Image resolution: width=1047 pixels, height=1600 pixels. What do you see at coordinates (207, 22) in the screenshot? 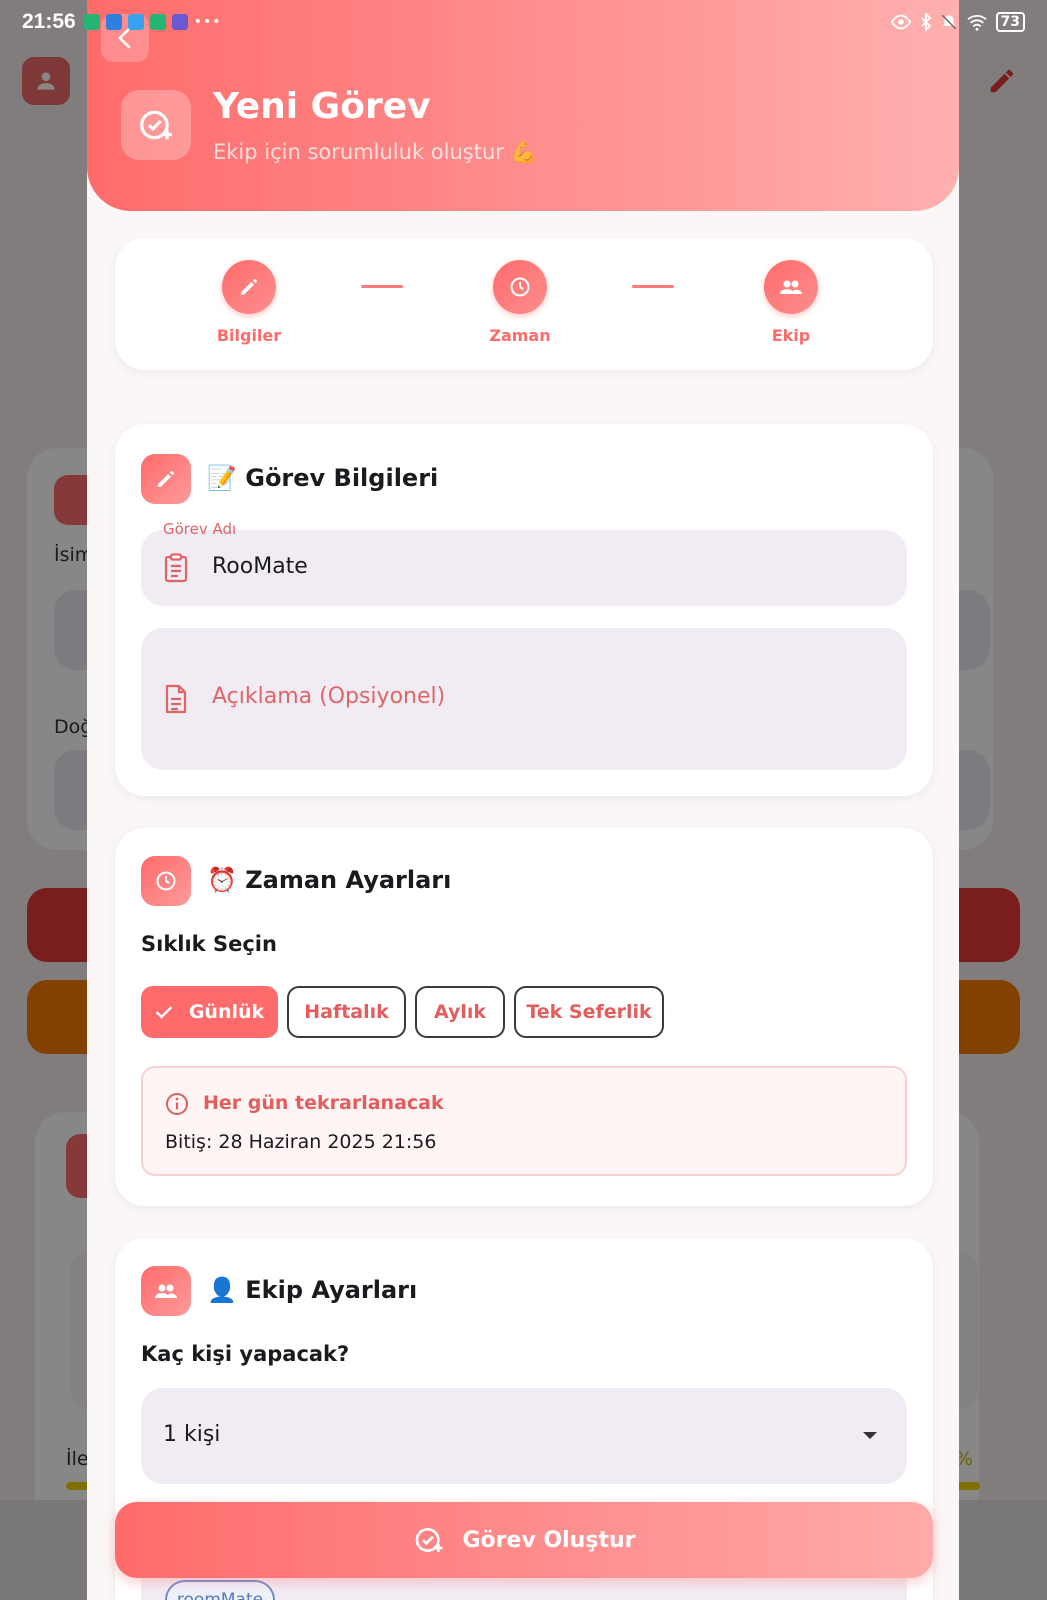
I see `more-notifications-icon: •••` at bounding box center [207, 22].